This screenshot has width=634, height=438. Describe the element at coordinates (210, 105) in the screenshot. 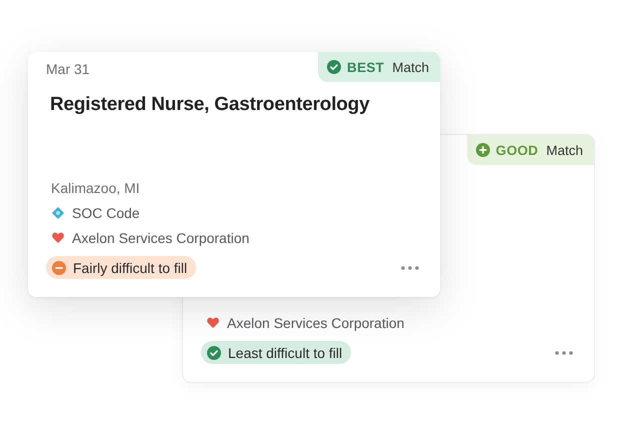

I see `job-title: Registered Nurse, Gastroenterology` at that location.